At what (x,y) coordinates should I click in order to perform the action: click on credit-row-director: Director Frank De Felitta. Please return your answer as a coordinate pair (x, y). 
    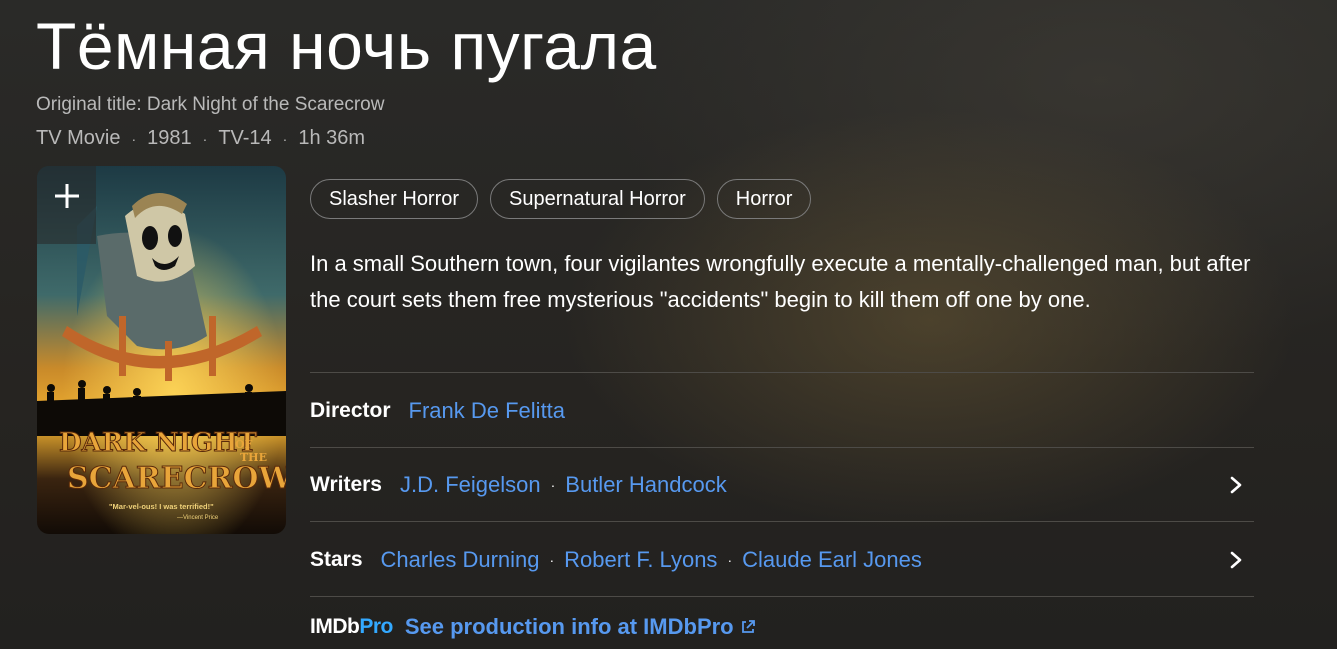
    Looking at the image, I should click on (782, 411).